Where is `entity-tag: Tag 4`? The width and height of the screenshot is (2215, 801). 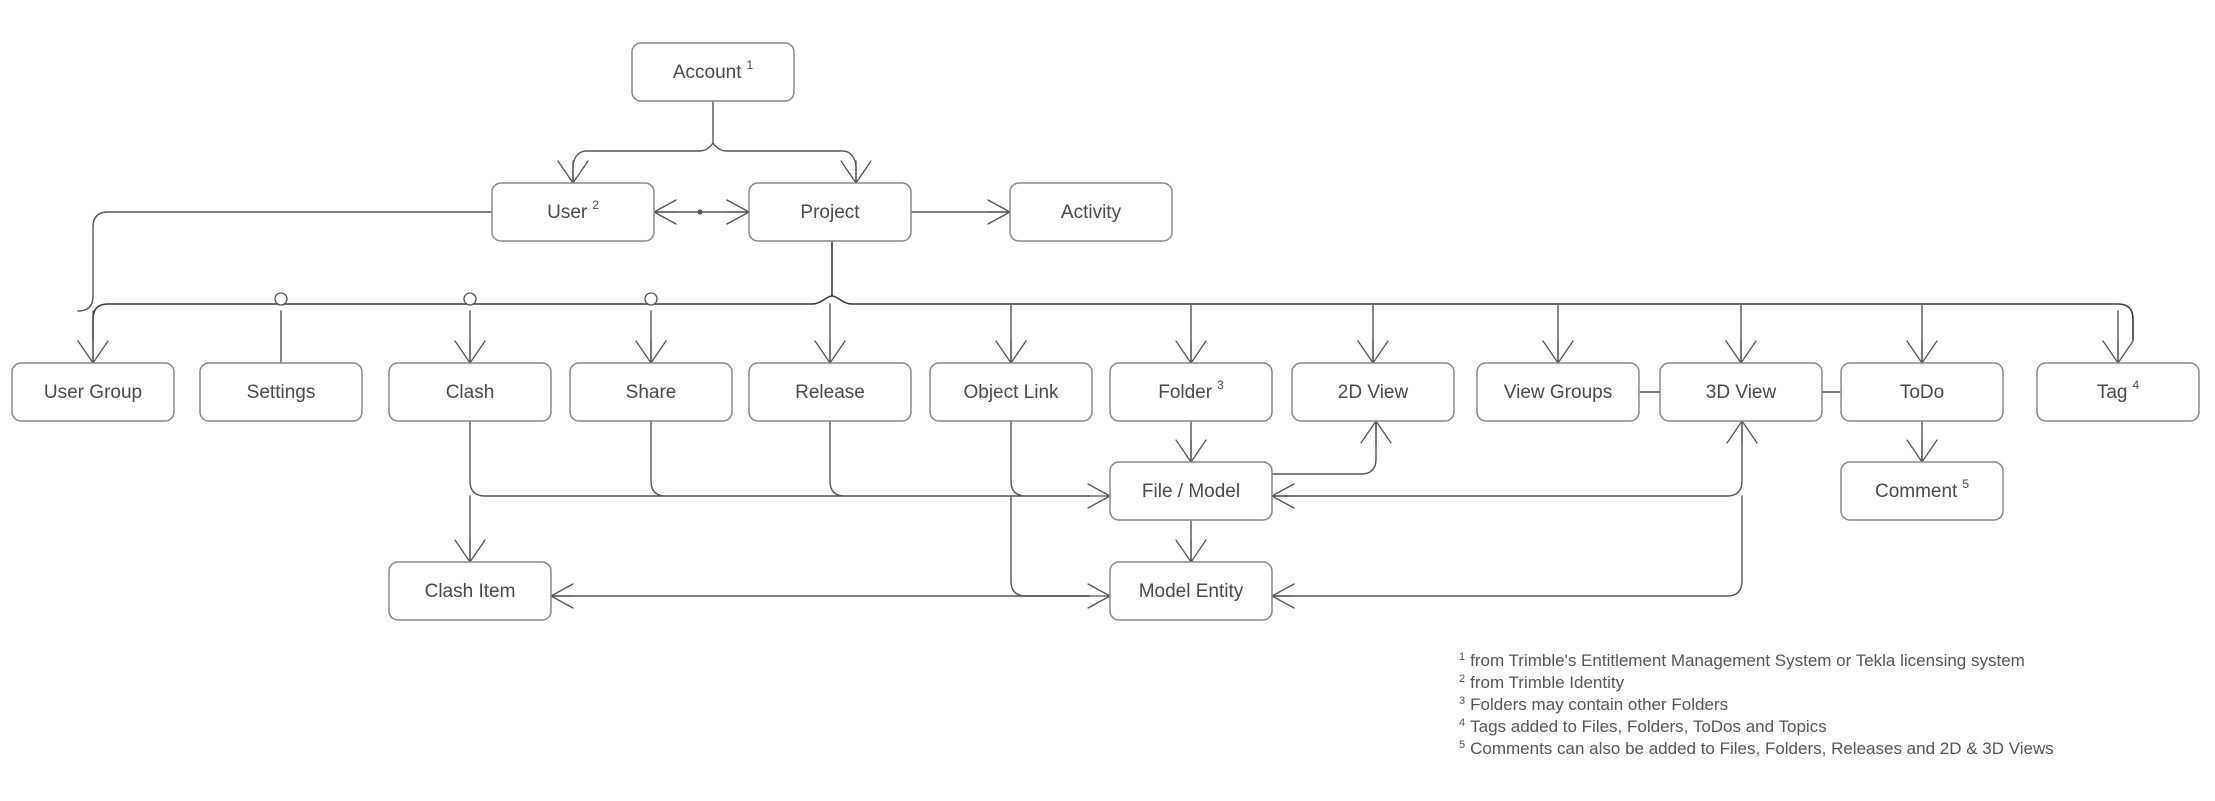
entity-tag: Tag 4 is located at coordinates (2118, 392).